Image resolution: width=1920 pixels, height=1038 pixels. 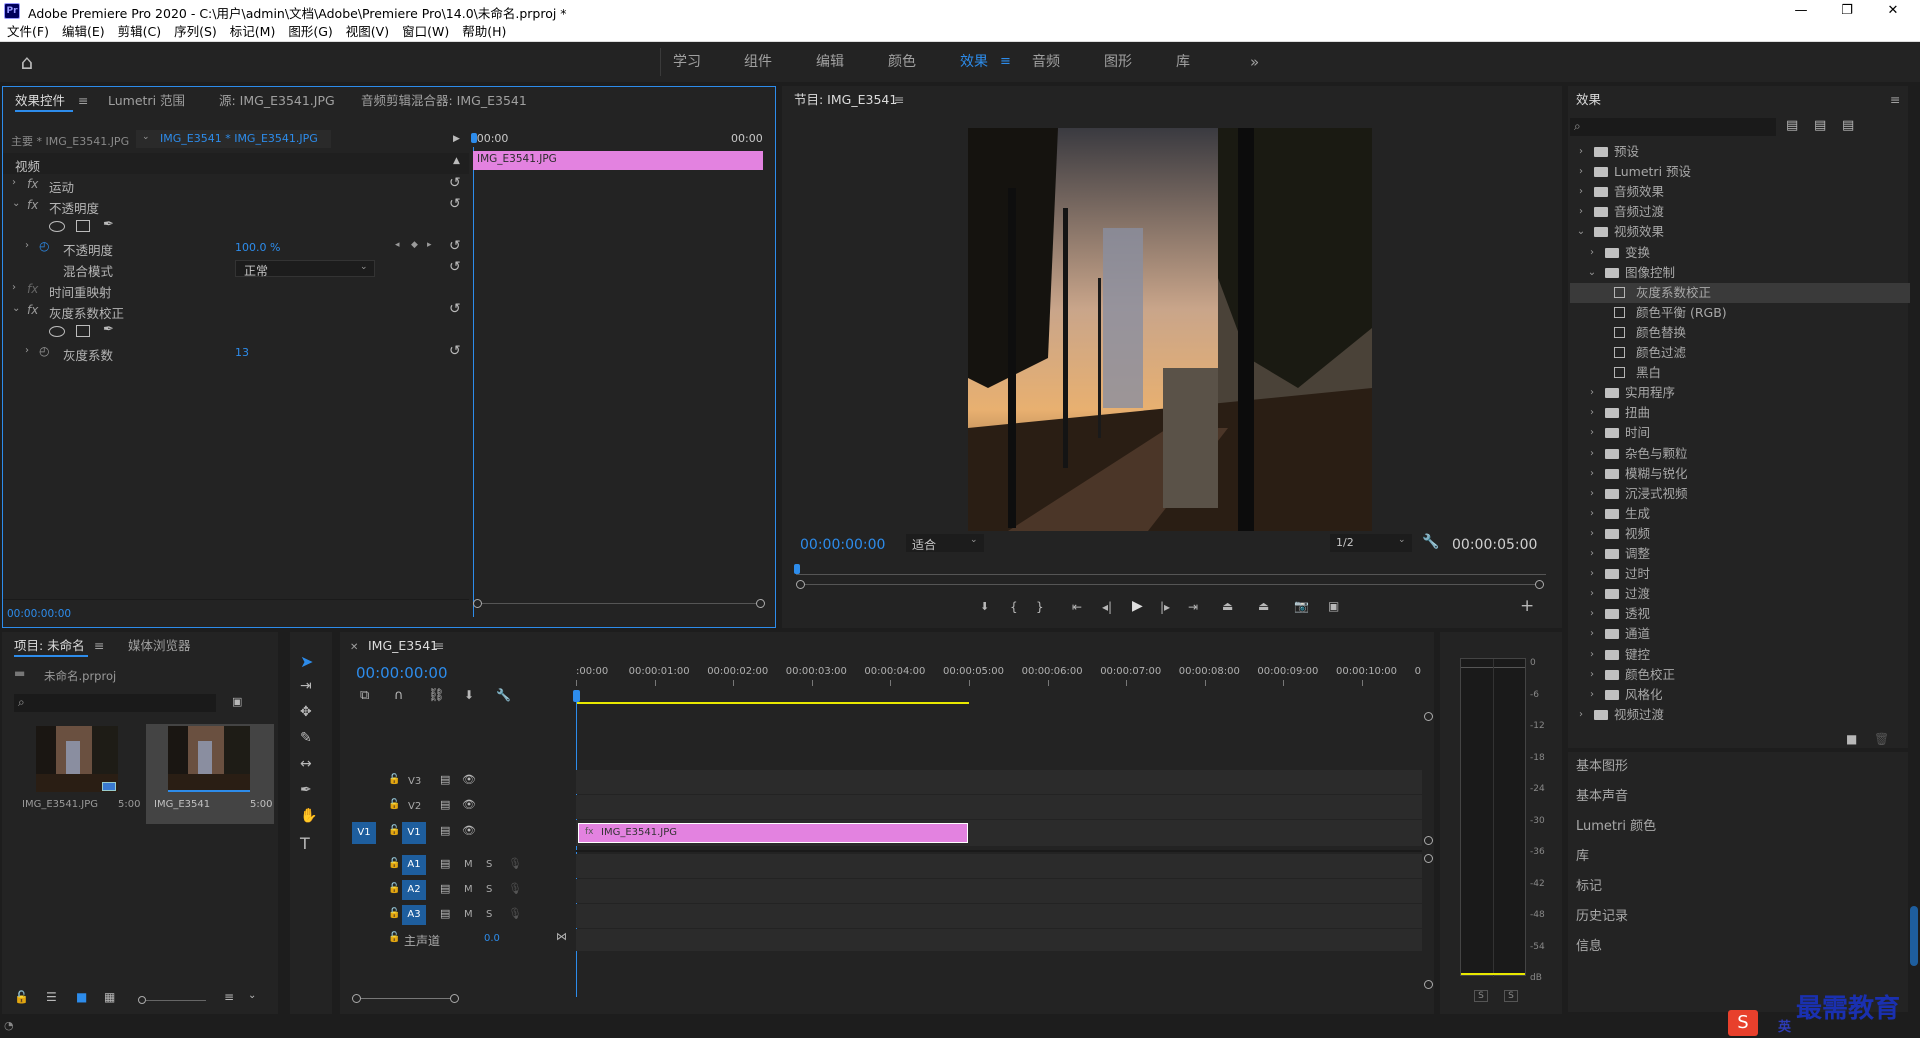 I want to click on menu-graphics: 图形(G), so click(x=310, y=32).